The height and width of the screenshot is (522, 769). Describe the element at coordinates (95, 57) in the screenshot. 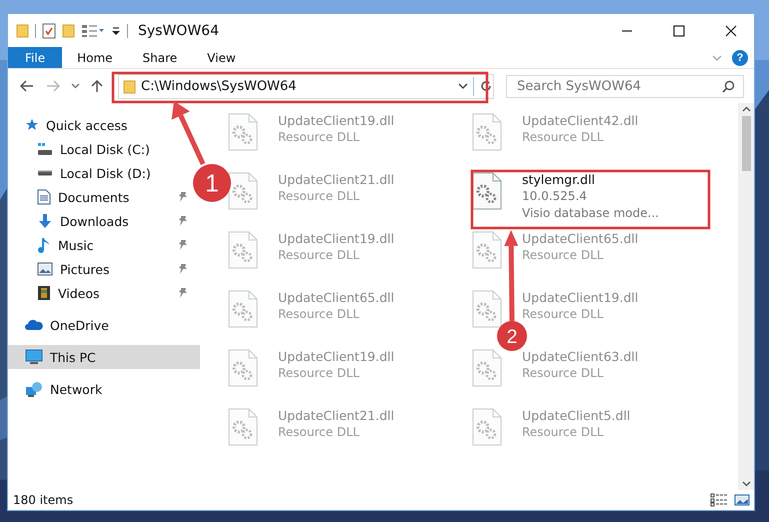

I see `ribbon-tab: Home` at that location.